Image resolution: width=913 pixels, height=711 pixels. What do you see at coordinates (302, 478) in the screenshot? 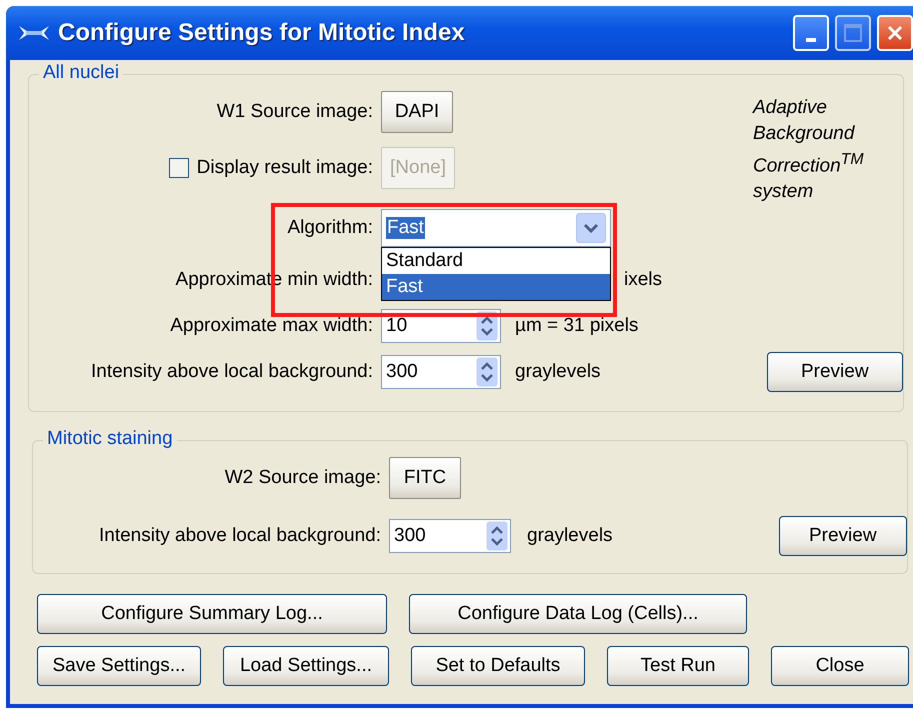
I see `field-label: W2 Source image:` at bounding box center [302, 478].